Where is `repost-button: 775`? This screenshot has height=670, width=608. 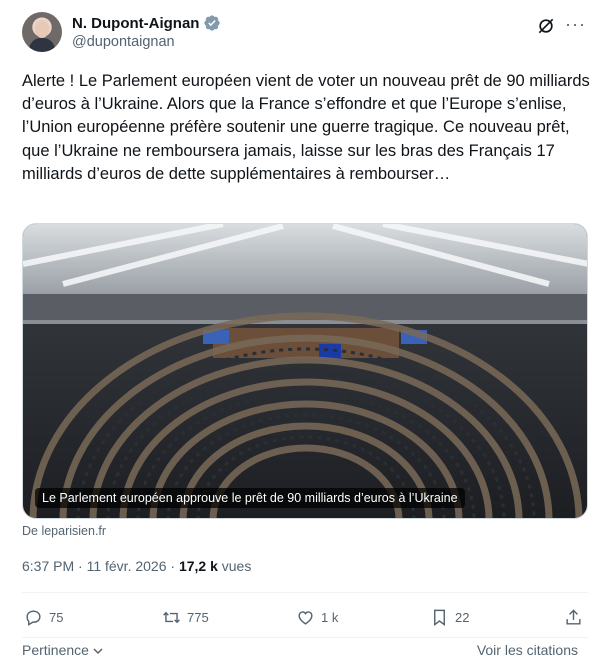
repost-button: 775 is located at coordinates (185, 617).